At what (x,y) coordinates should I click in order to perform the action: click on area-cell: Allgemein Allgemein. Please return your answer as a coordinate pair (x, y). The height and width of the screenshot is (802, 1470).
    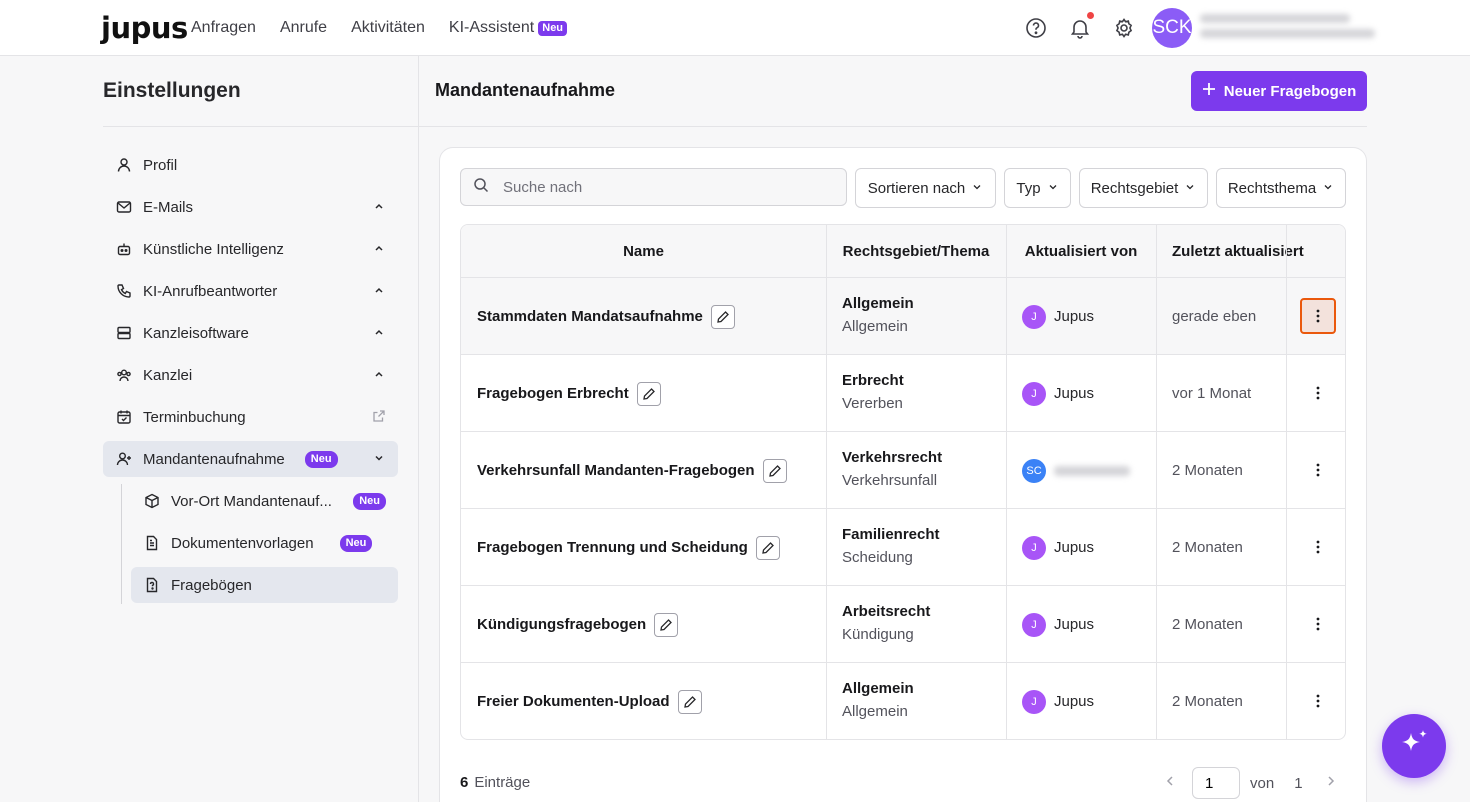
    Looking at the image, I should click on (878, 315).